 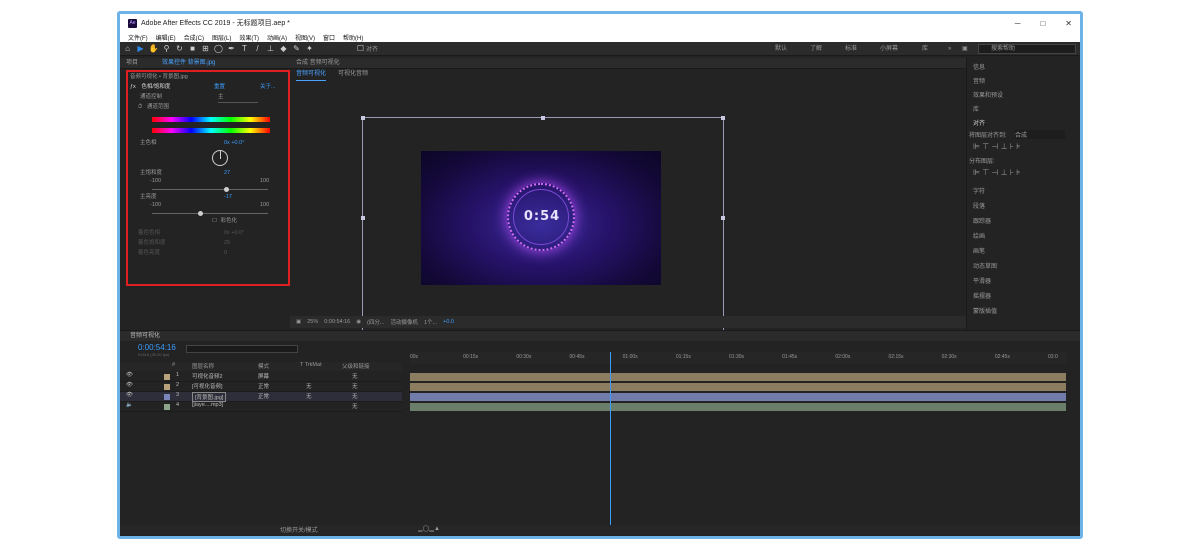 I want to click on subtab-visualizer: 音频可视化, so click(x=311, y=75).